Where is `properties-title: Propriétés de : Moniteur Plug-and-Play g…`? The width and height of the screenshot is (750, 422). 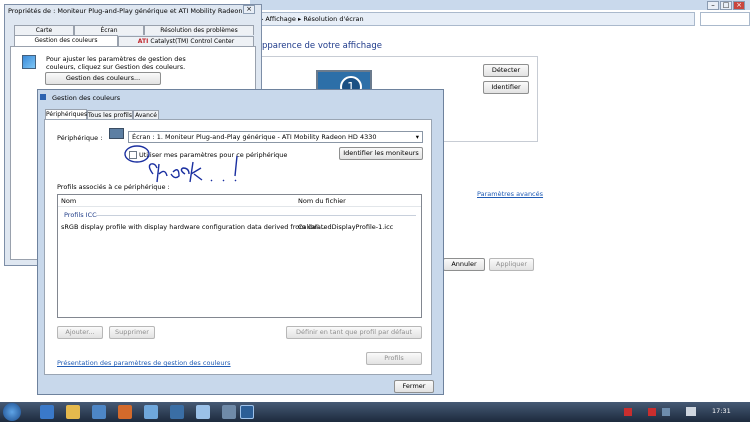 properties-title: Propriétés de : Moniteur Plug-and-Play g… is located at coordinates (132, 11).